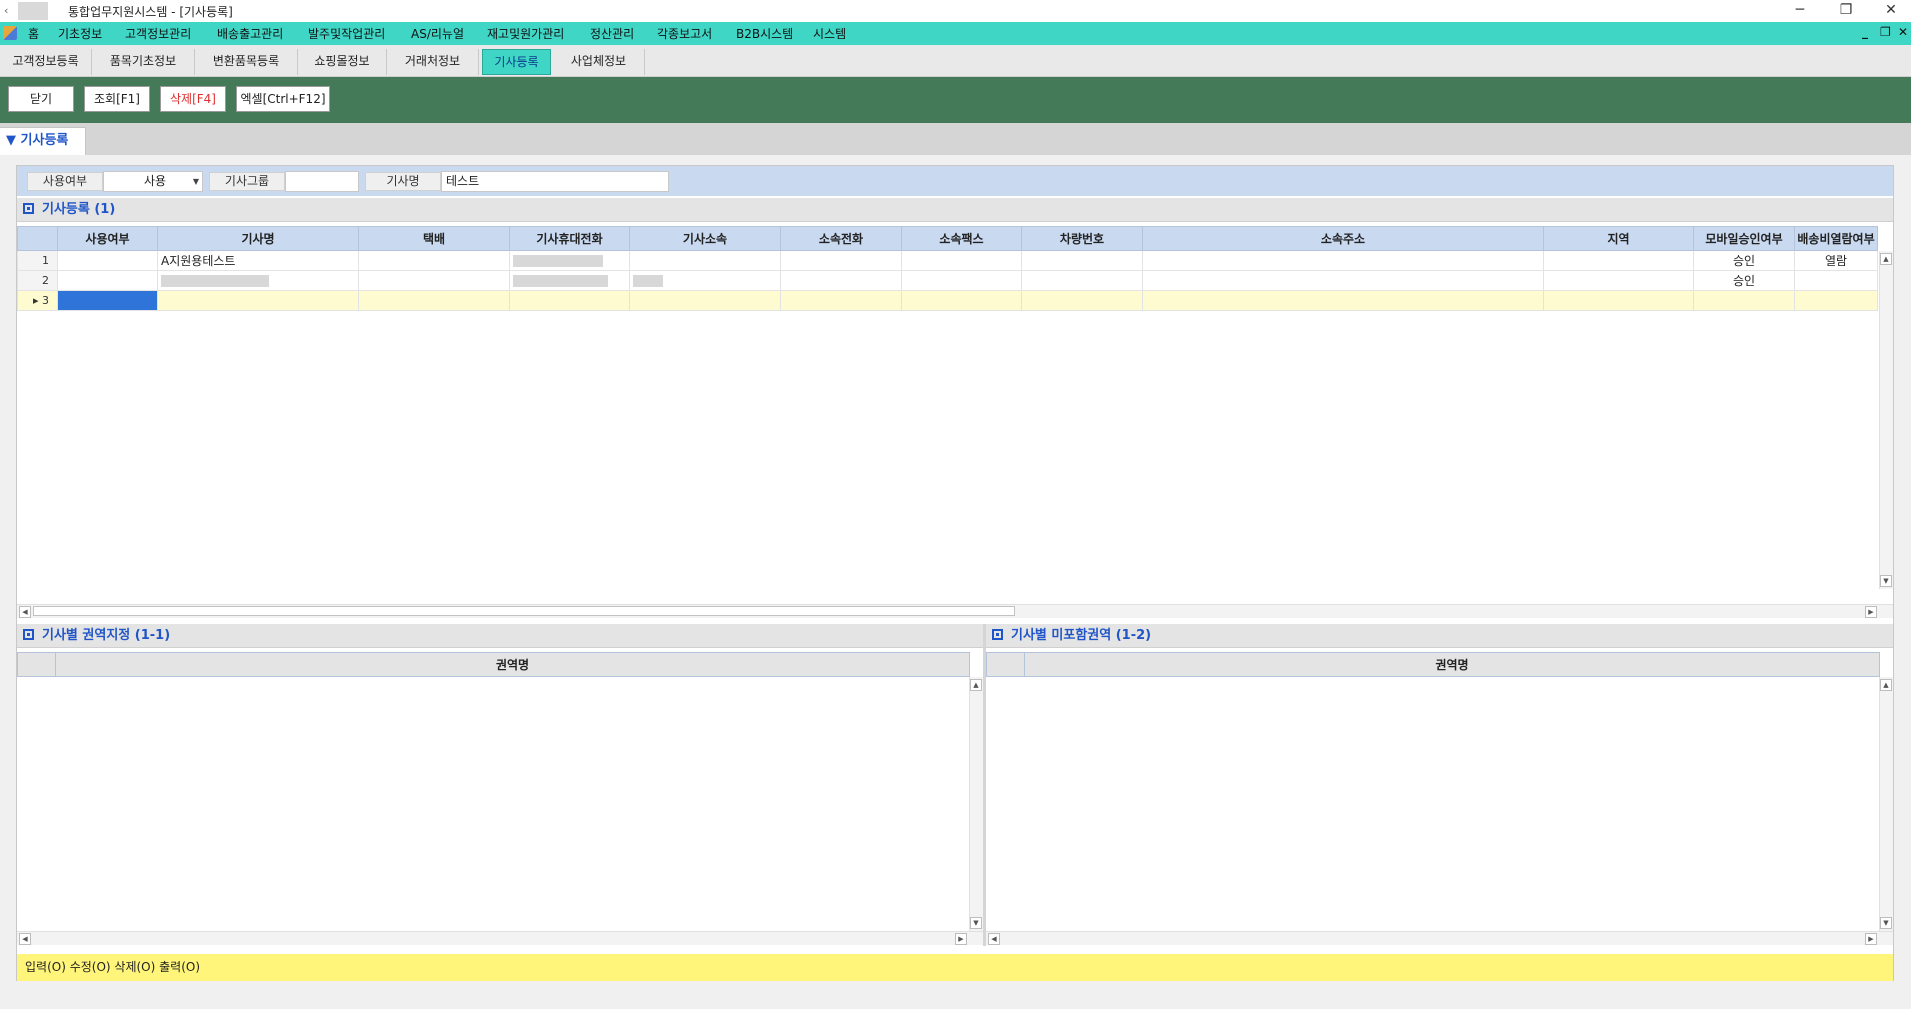 This screenshot has width=1911, height=1009. Describe the element at coordinates (555, 181) in the screenshot. I see `name-input: 테스트` at that location.